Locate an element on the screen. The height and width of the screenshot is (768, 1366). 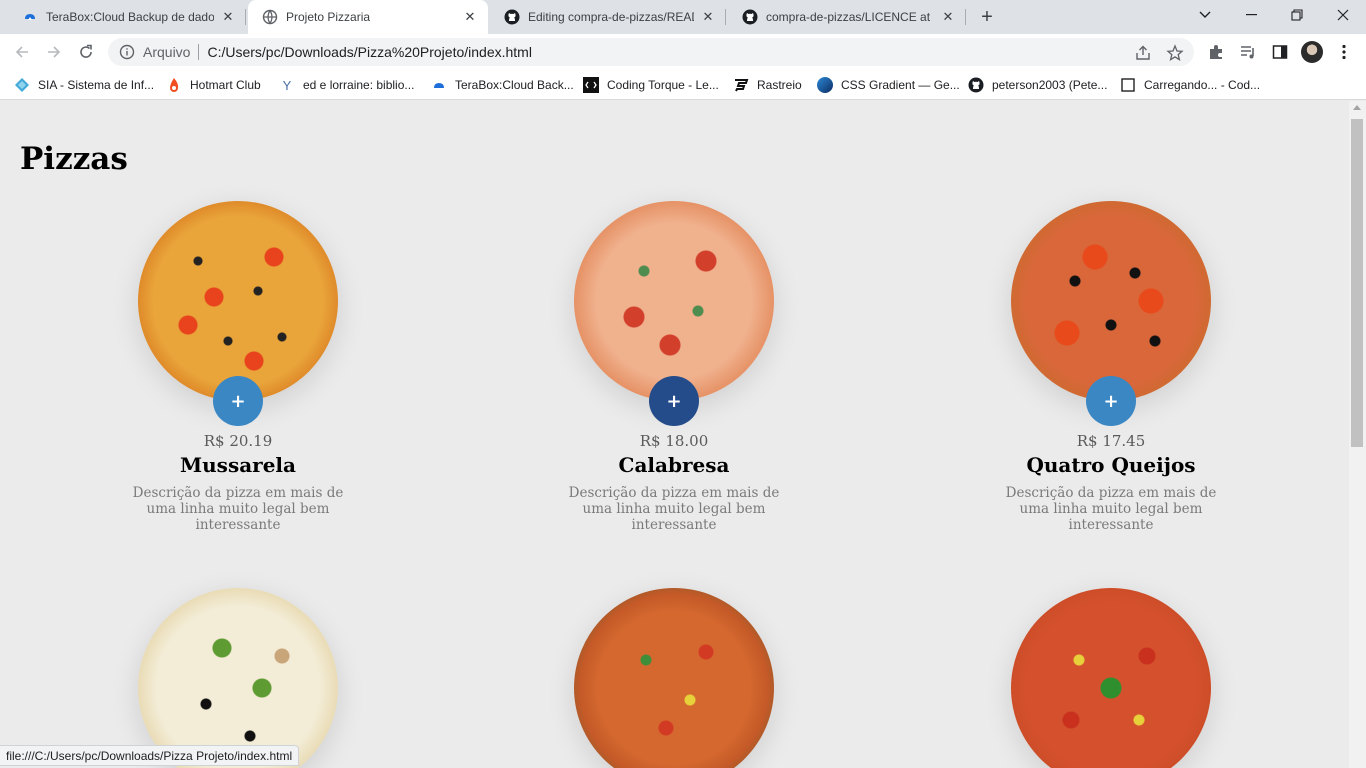
close-icon is located at coordinates (1343, 15).